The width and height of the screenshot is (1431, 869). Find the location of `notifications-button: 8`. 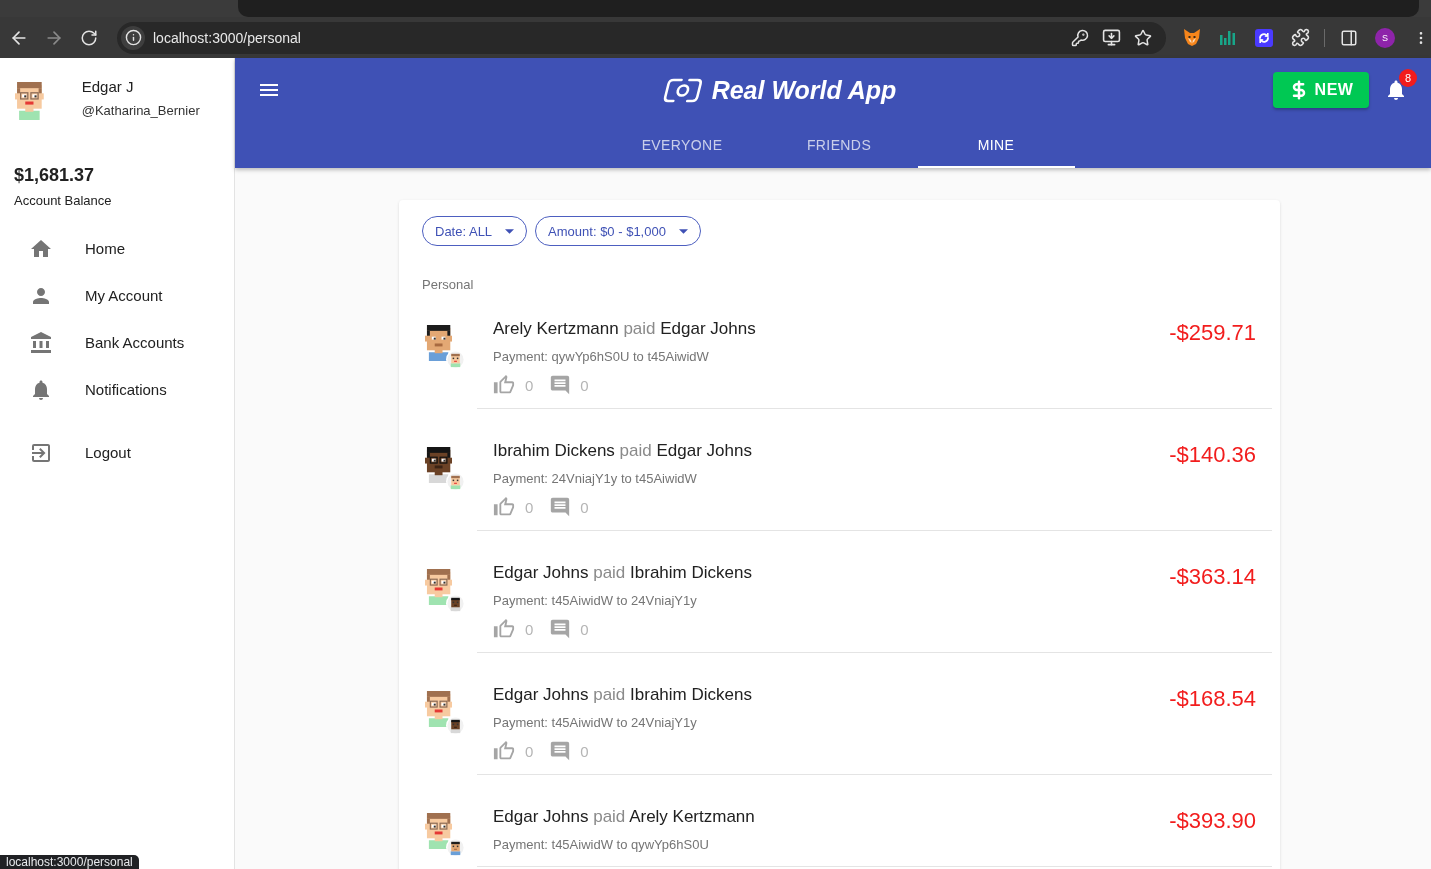

notifications-button: 8 is located at coordinates (1396, 90).